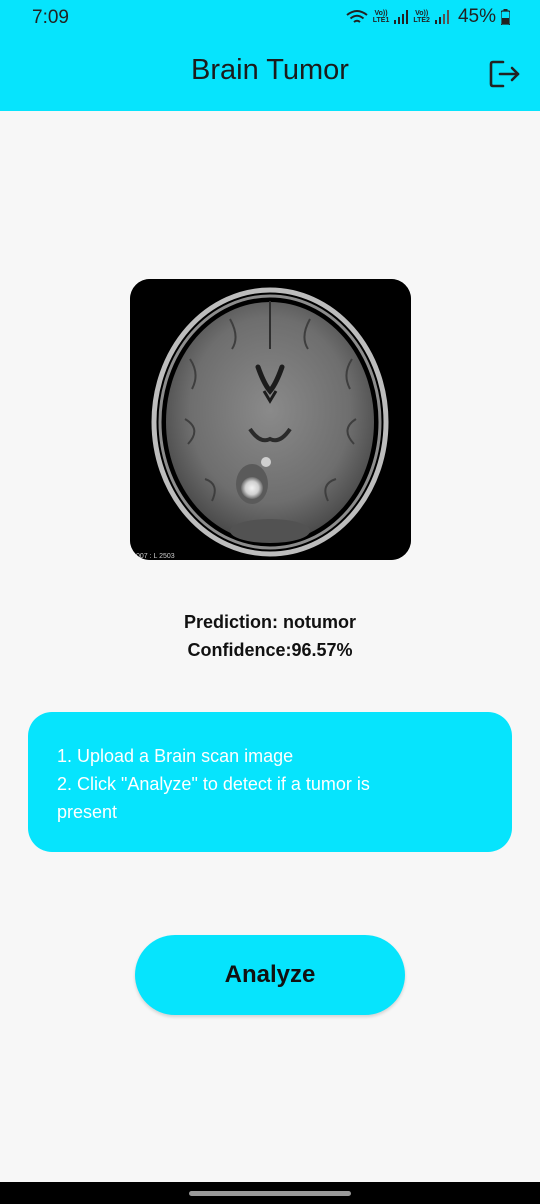 The image size is (540, 1204). I want to click on battery-percent: 45%, so click(476, 16).